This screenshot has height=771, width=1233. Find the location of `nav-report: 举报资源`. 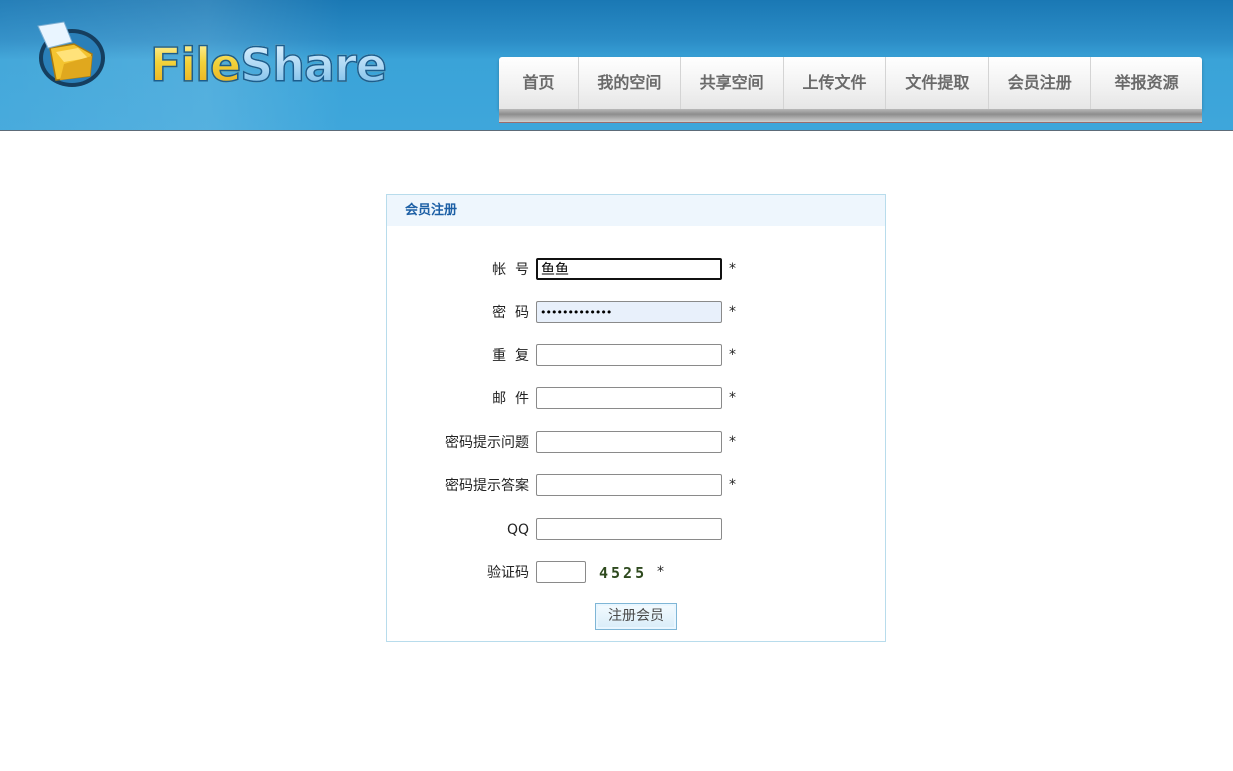

nav-report: 举报资源 is located at coordinates (1146, 83).